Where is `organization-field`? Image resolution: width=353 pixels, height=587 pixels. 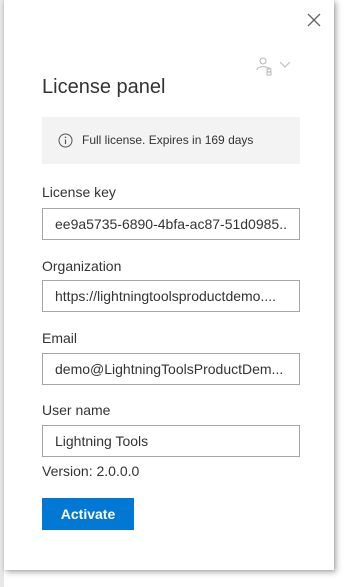 organization-field is located at coordinates (171, 296).